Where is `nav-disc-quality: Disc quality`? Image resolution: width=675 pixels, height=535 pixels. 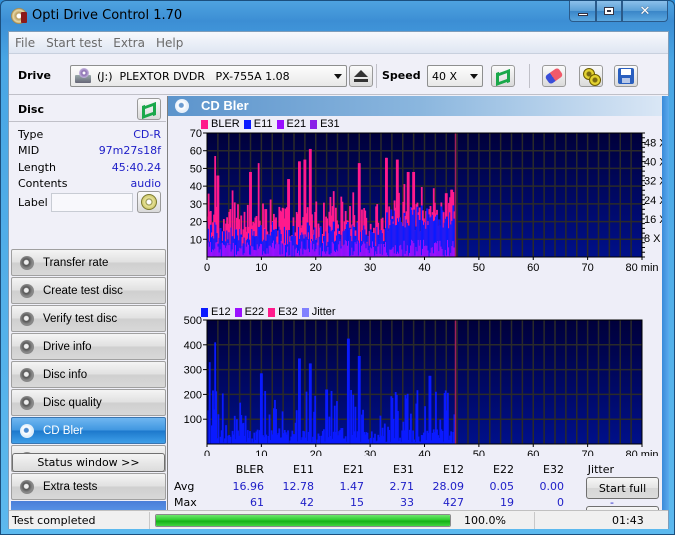 nav-disc-quality: Disc quality is located at coordinates (88, 402).